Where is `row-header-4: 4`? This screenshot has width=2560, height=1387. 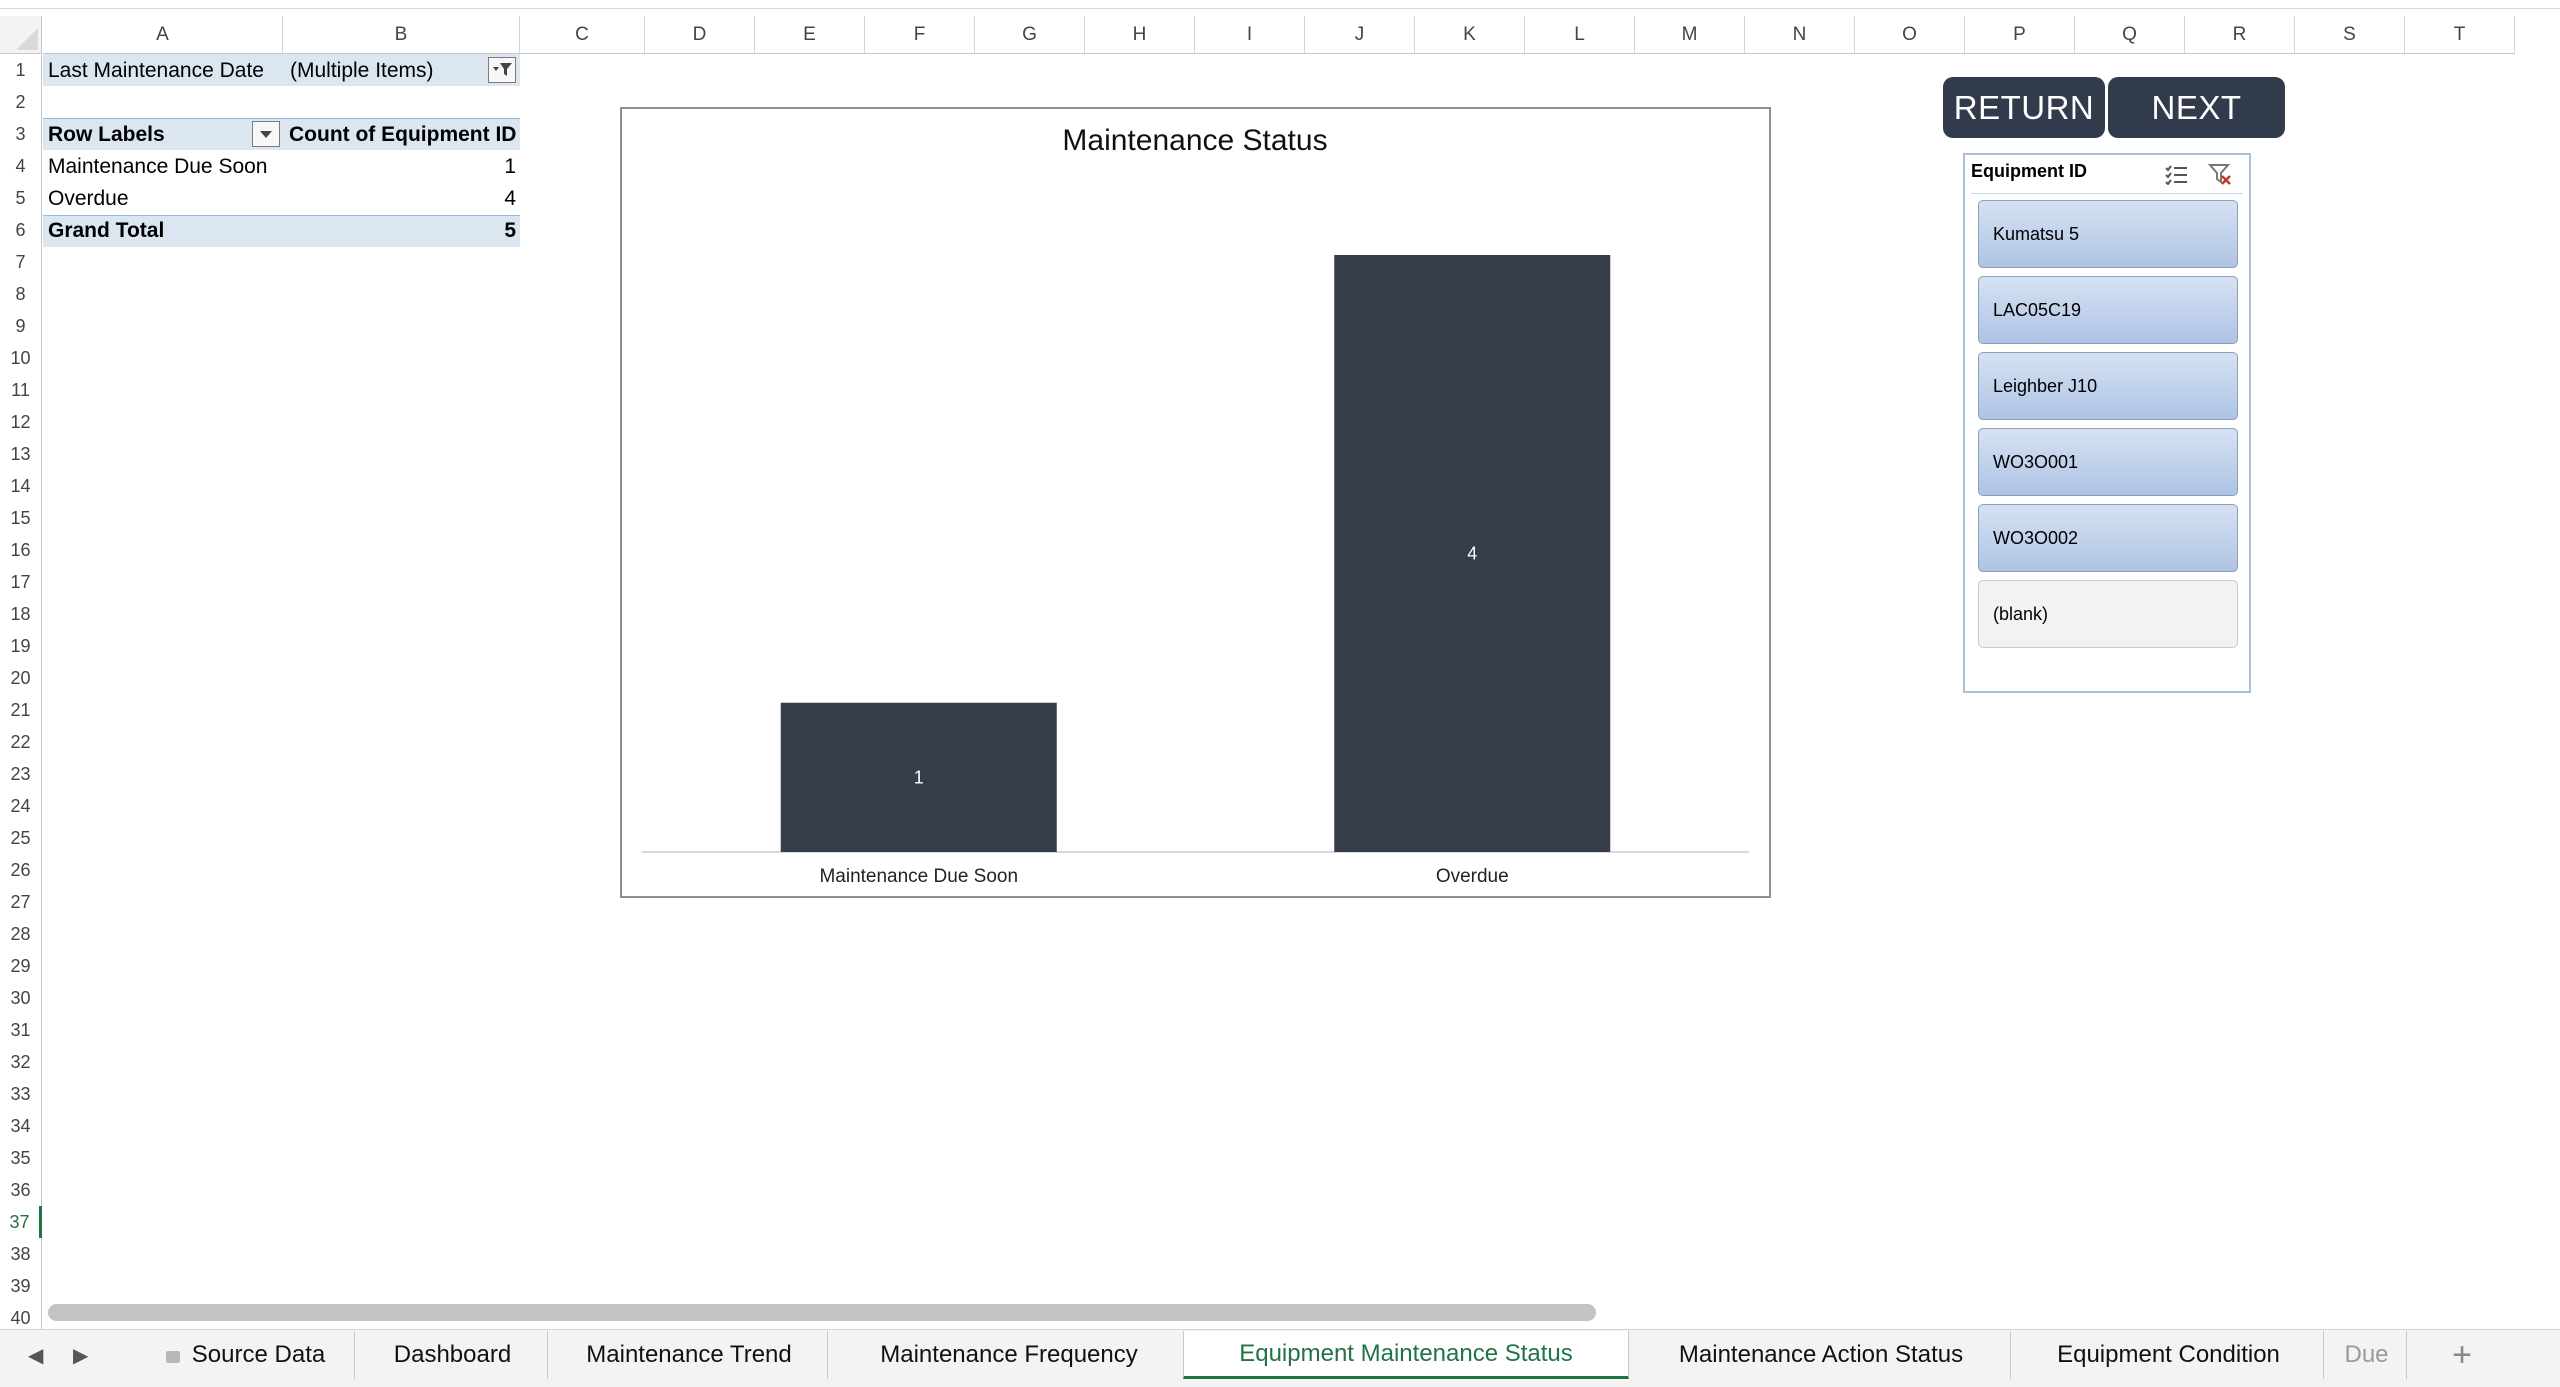
row-header-4: 4 is located at coordinates (21, 166).